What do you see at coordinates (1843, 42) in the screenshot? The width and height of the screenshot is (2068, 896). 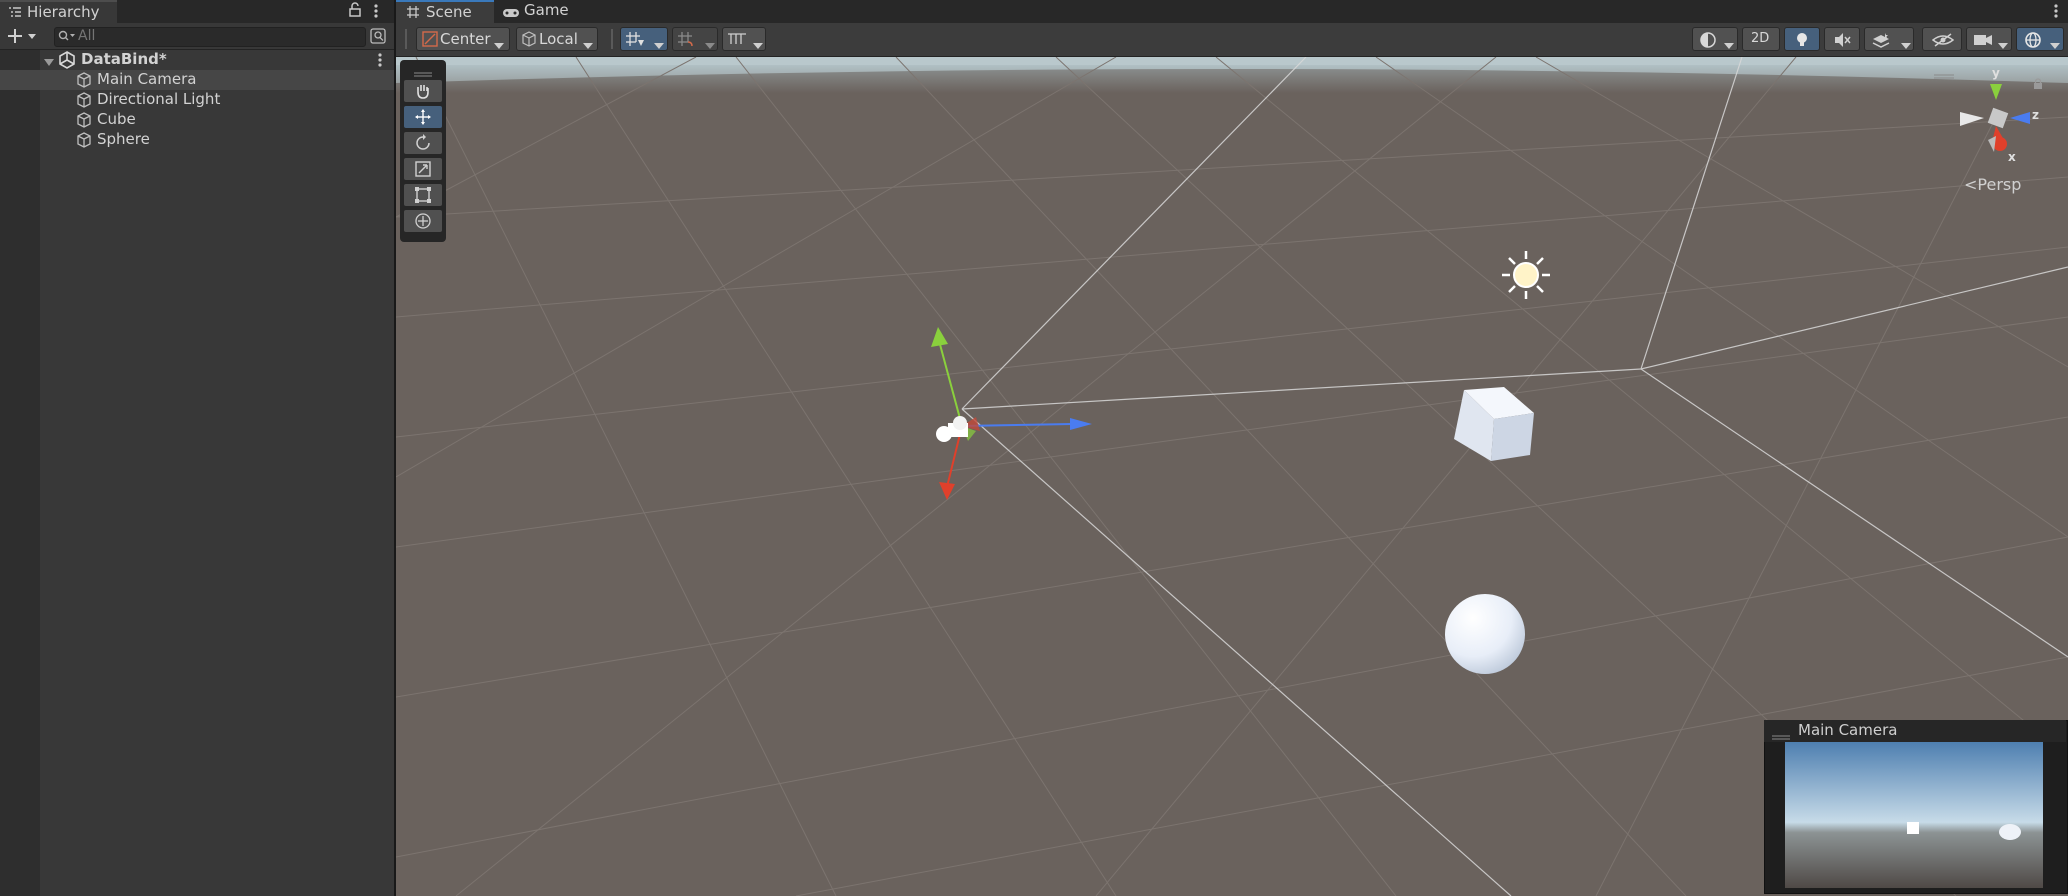 I see `speaker-muted-icon` at bounding box center [1843, 42].